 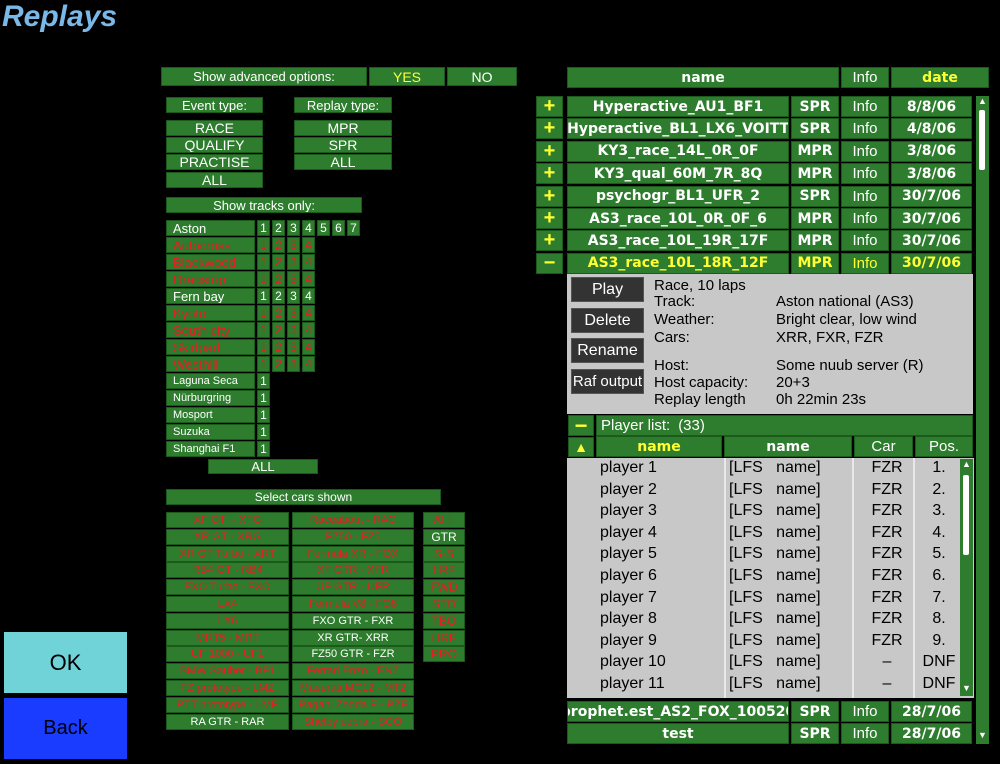 I want to click on event-race-button: RACE, so click(x=214, y=128).